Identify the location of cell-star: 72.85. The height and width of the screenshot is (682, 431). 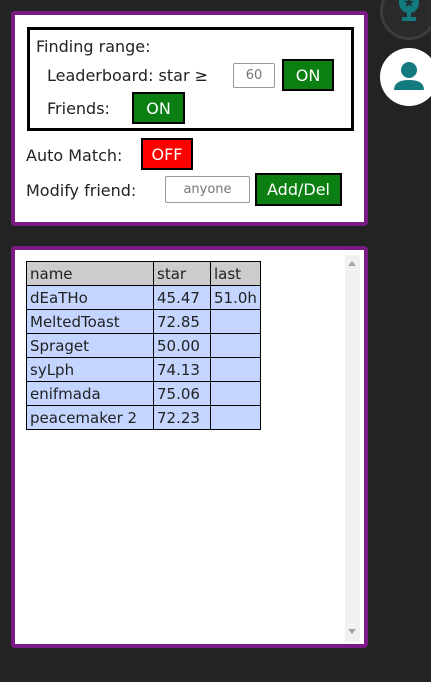
(182, 321).